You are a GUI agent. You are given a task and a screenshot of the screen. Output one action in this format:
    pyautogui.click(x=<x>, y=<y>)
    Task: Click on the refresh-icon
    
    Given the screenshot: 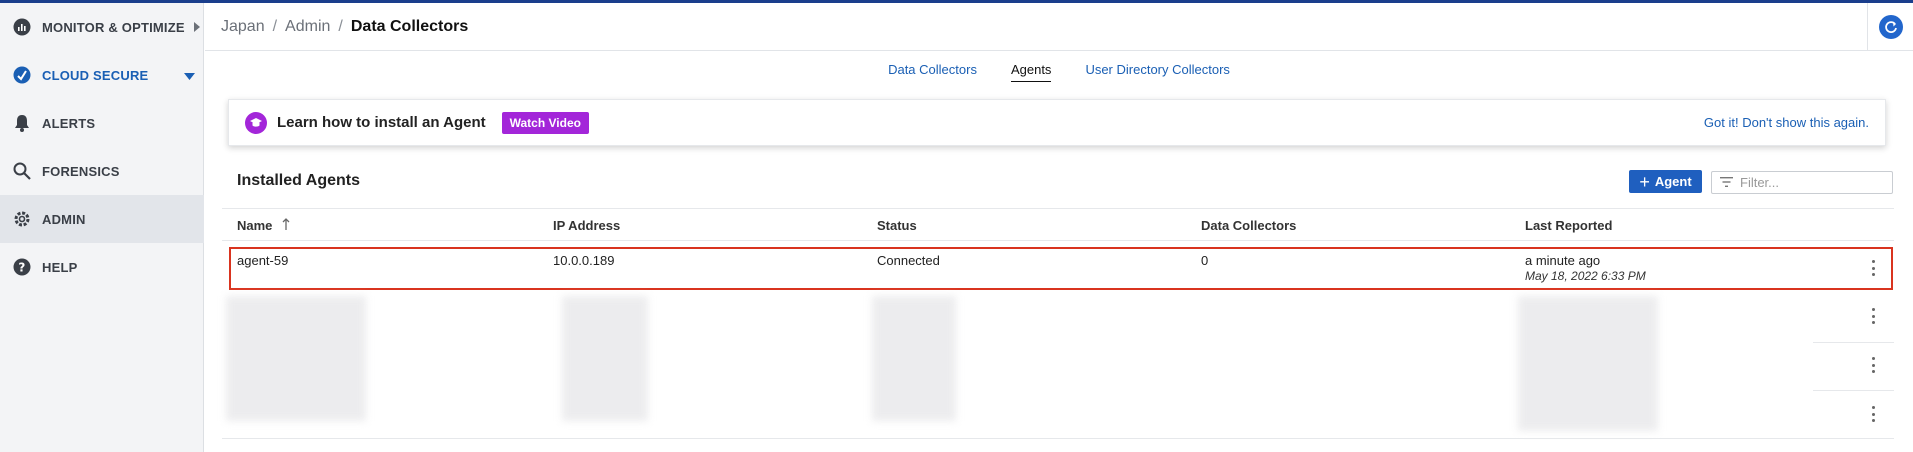 What is the action you would take?
    pyautogui.click(x=1890, y=27)
    